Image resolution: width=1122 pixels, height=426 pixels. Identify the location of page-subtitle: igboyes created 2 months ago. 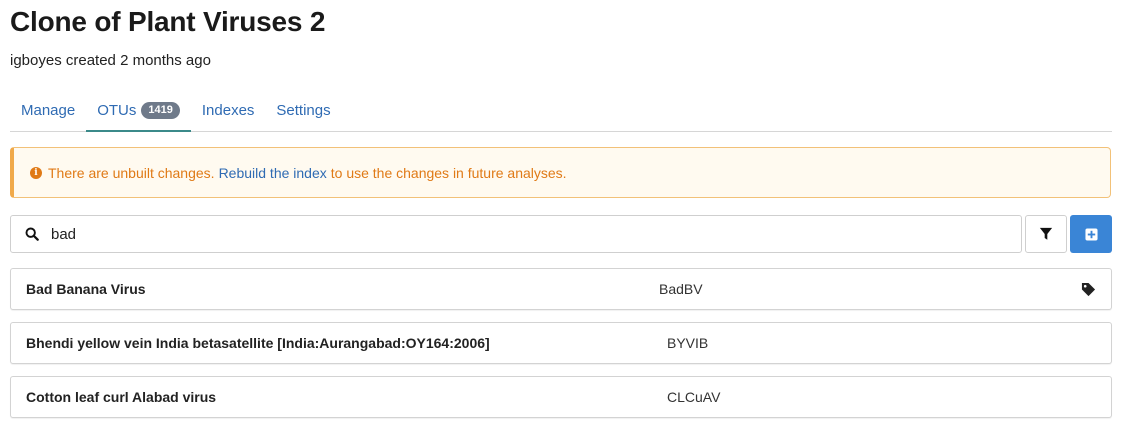
(110, 60).